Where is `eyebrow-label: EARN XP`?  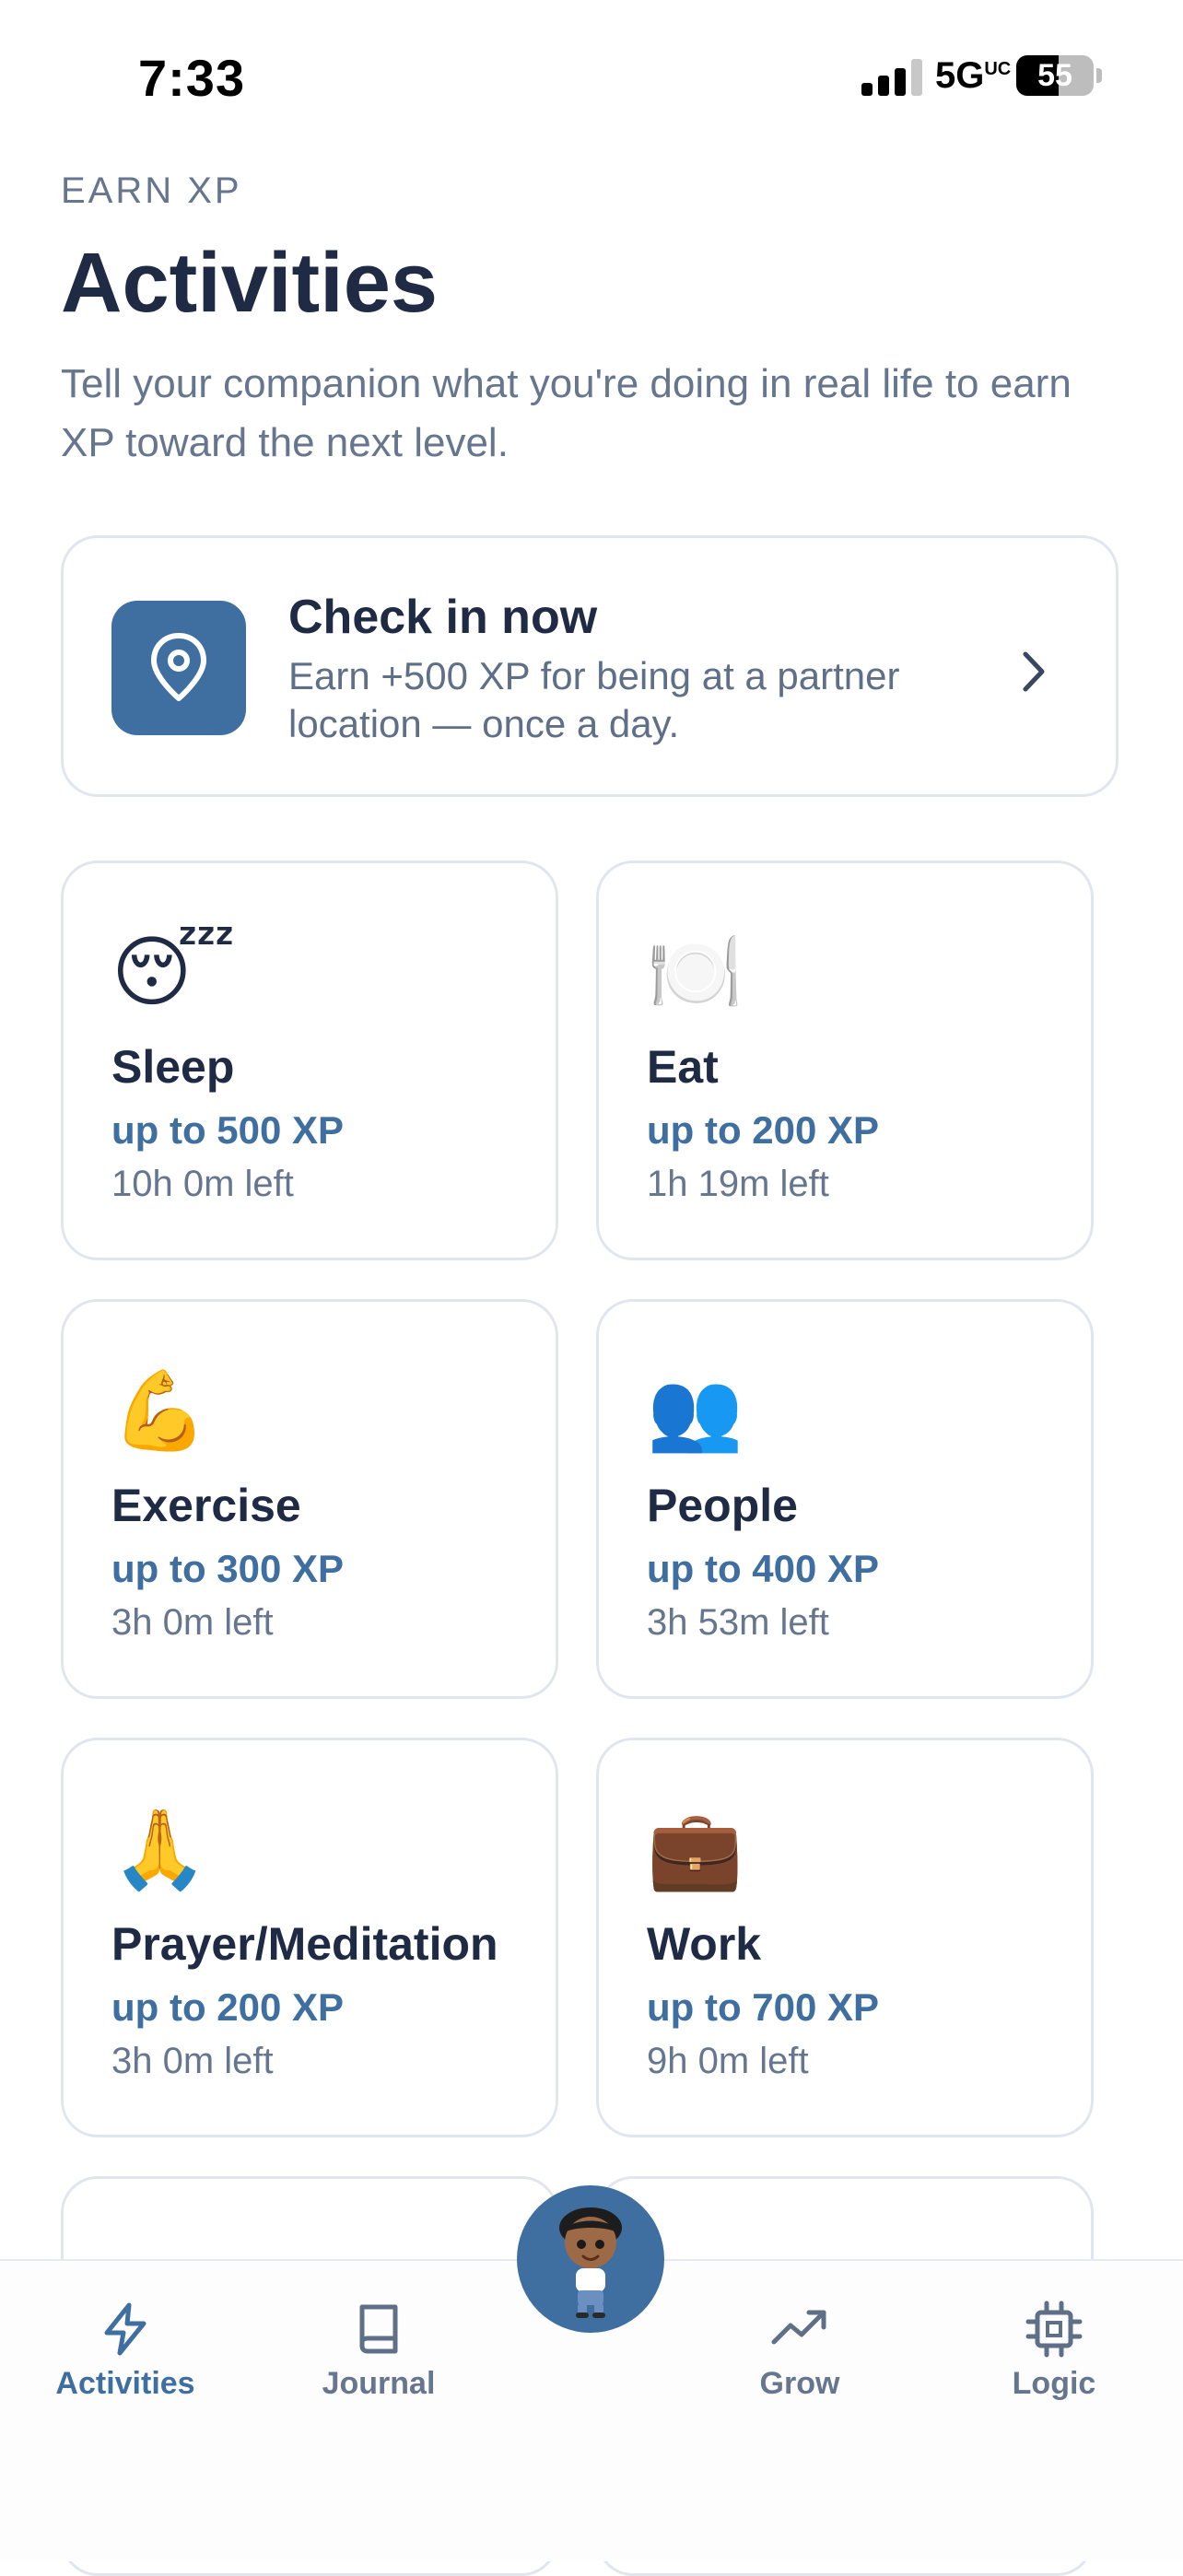
eyebrow-label: EARN XP is located at coordinates (151, 190).